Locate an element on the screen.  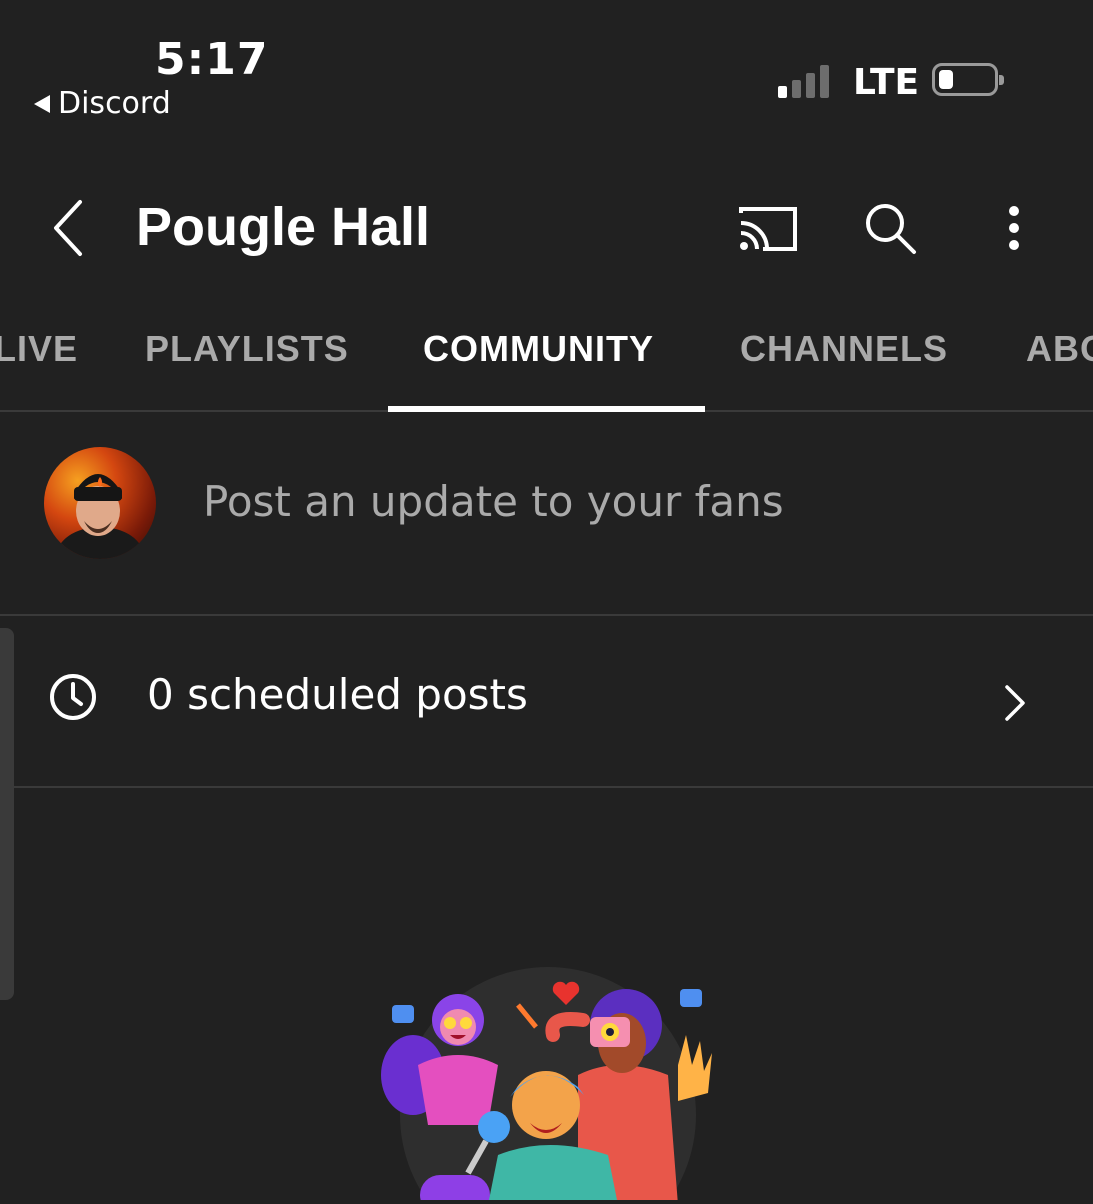
avatar is located at coordinates (100, 503).